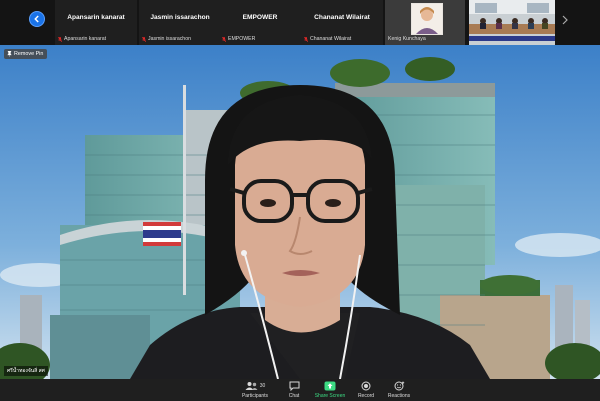 The image size is (600, 401). Describe the element at coordinates (331, 39) in the screenshot. I see `participant-label: Chananat Wilairat` at that location.